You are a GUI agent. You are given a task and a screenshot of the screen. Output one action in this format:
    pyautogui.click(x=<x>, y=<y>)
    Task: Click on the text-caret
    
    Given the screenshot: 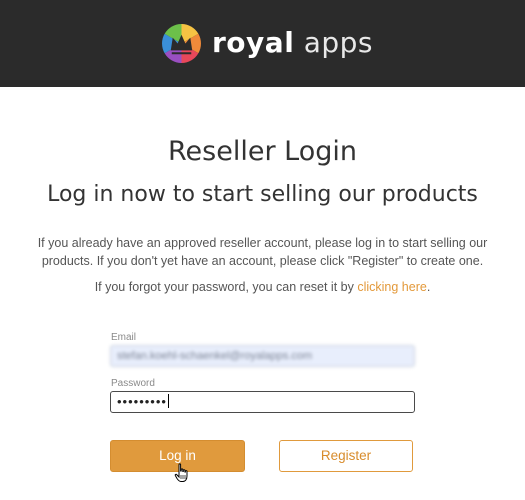 What is the action you would take?
    pyautogui.click(x=168, y=401)
    